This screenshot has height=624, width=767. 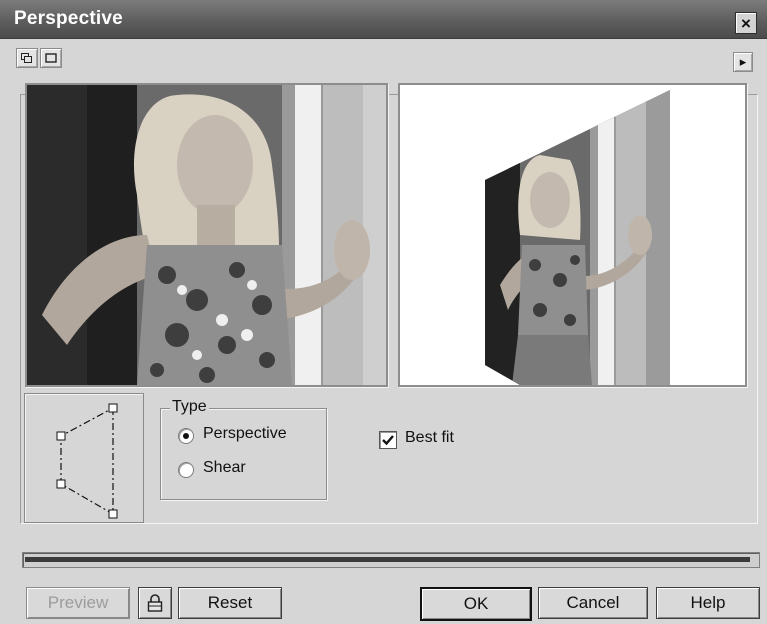 I want to click on progress-fill, so click(x=387, y=559).